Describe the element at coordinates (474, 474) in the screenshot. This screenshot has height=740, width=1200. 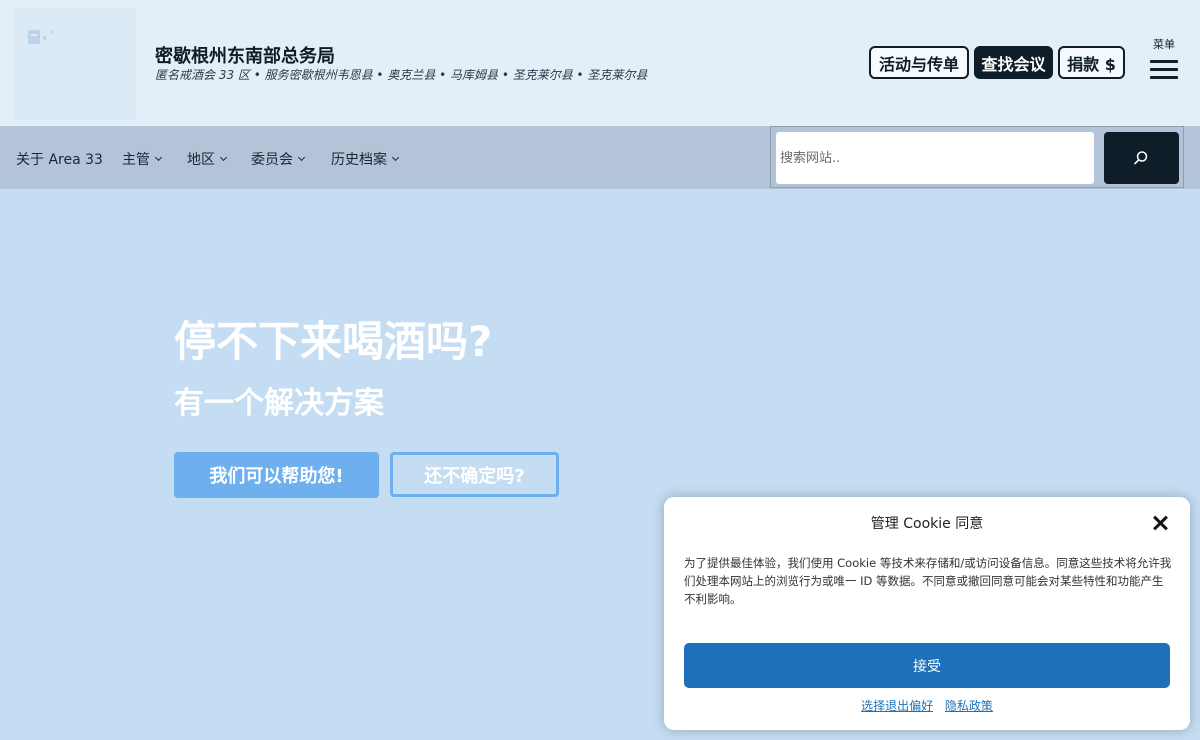
I see `not-sure-button: 还不确定吗?` at that location.